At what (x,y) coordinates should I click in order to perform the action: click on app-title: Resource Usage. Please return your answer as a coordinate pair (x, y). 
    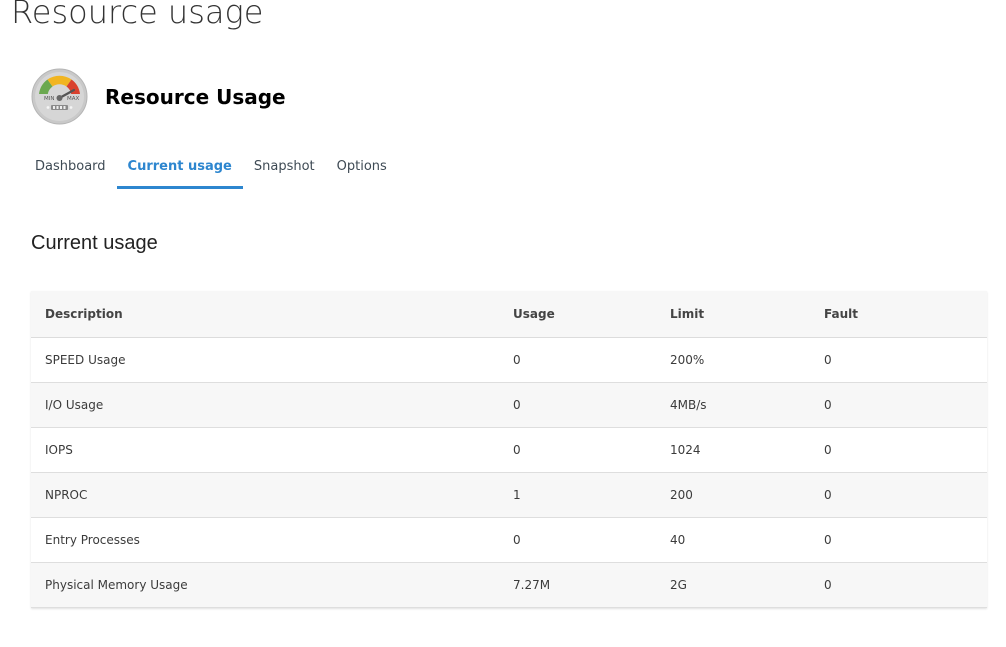
    Looking at the image, I should click on (195, 96).